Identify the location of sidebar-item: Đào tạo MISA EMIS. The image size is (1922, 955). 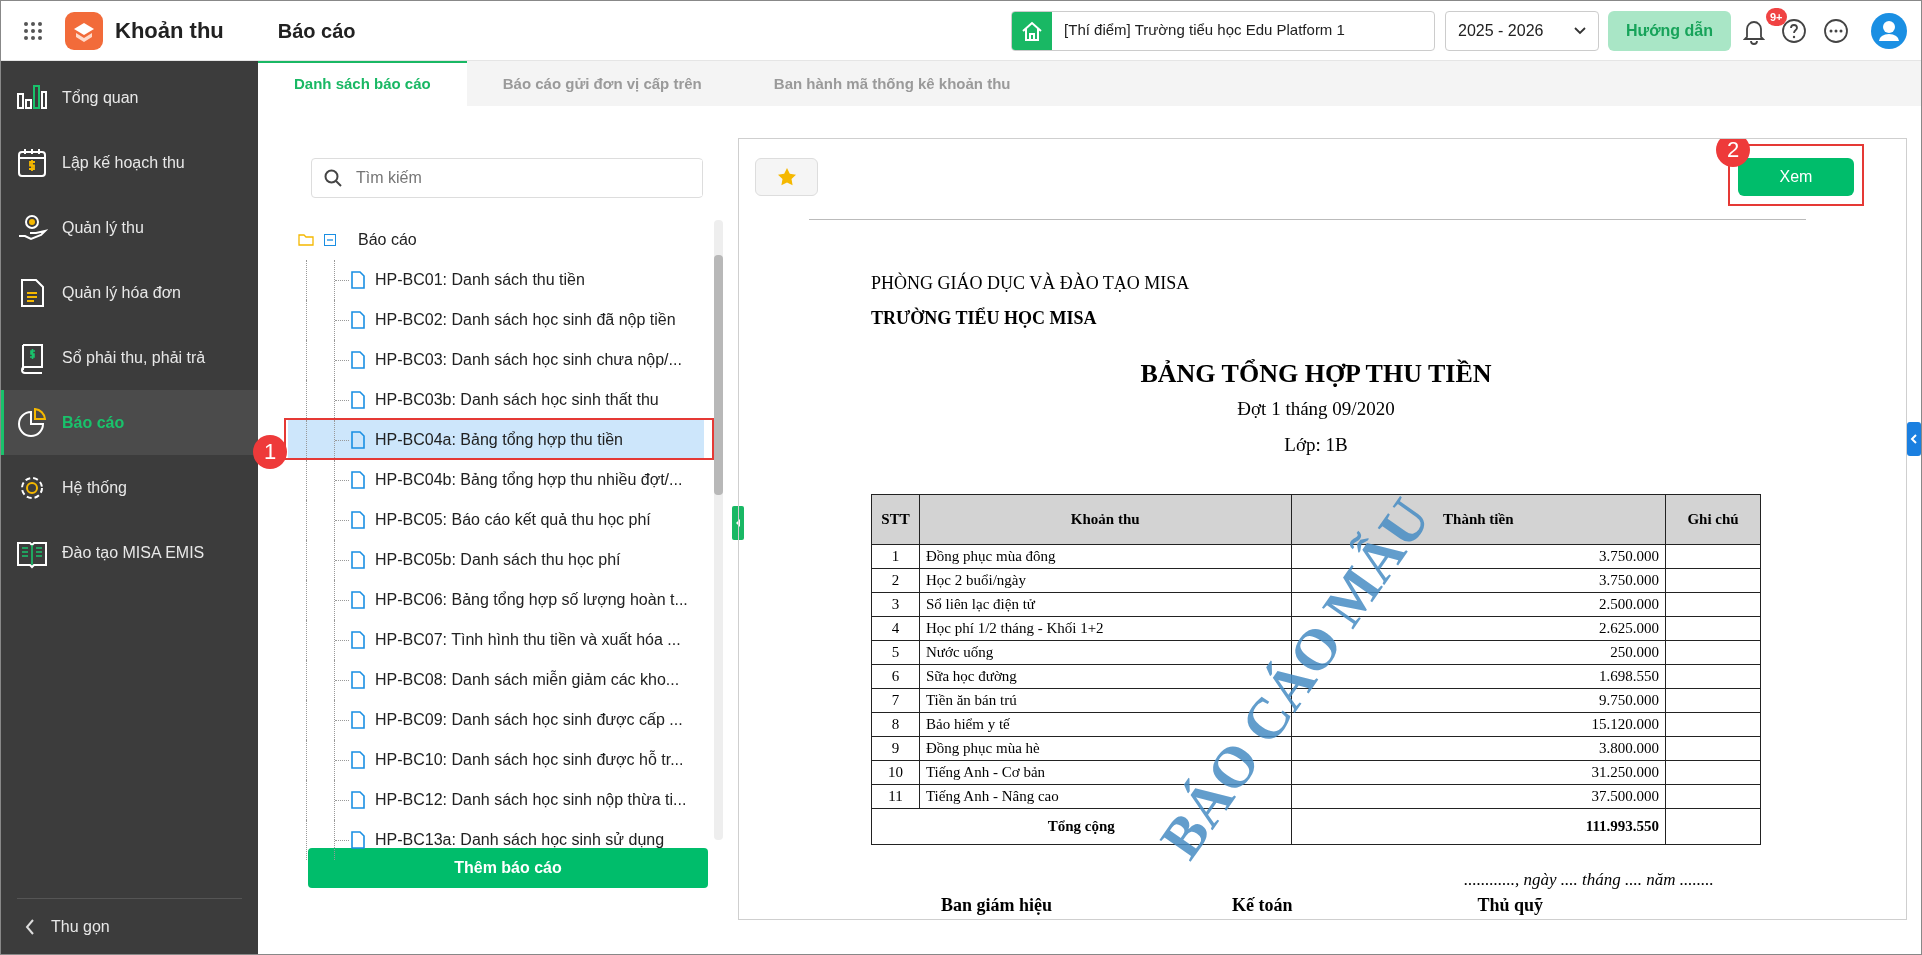
(129, 552).